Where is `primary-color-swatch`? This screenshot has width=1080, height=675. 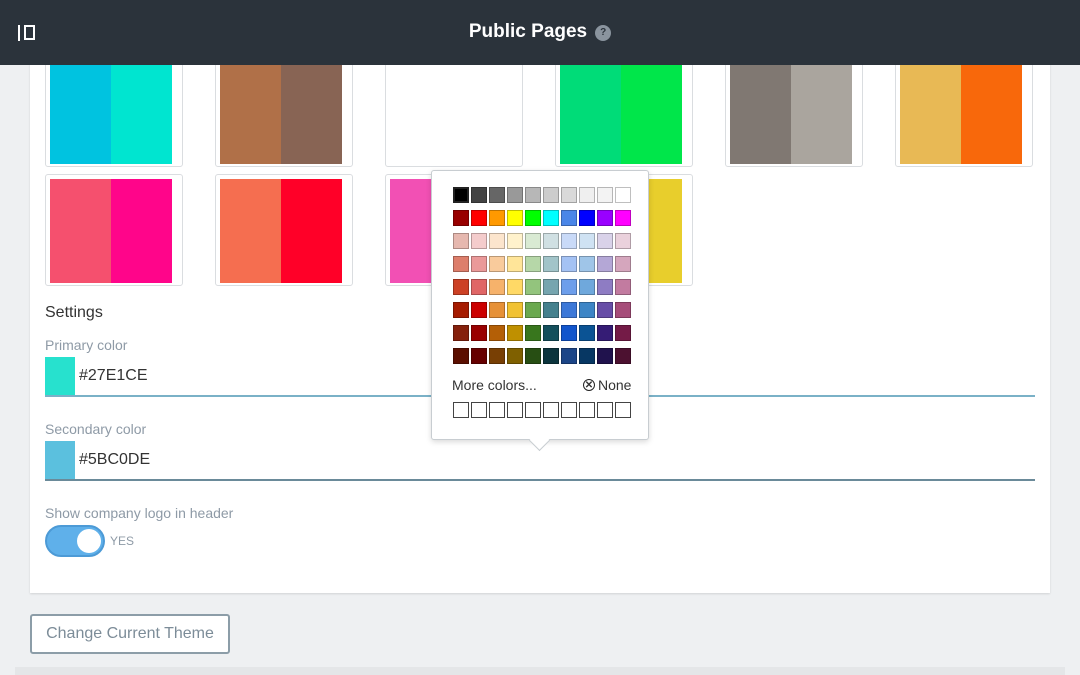 primary-color-swatch is located at coordinates (60, 376).